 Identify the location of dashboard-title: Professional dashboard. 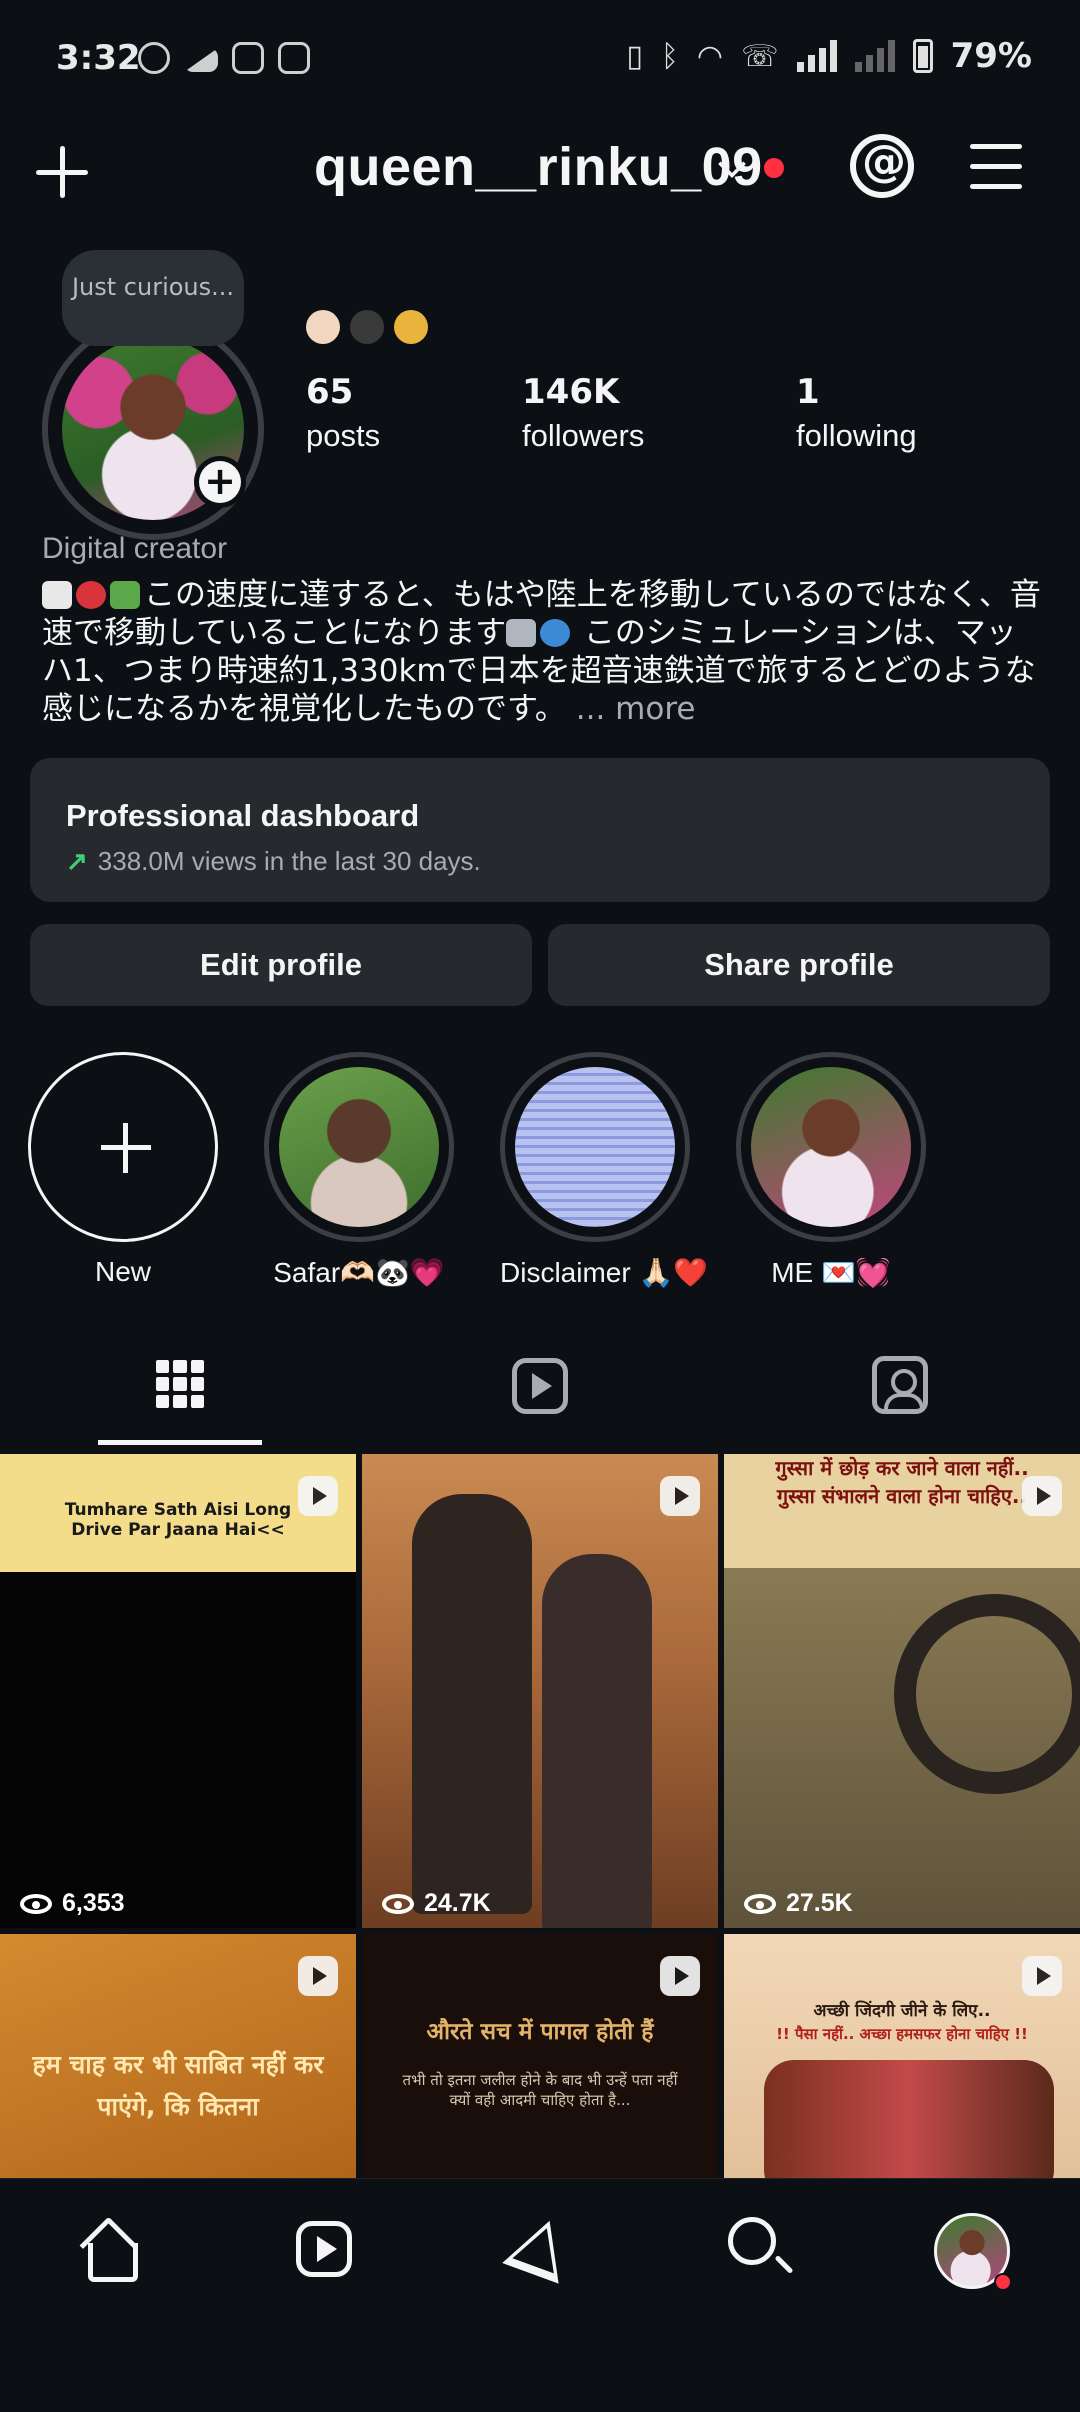
(243, 815).